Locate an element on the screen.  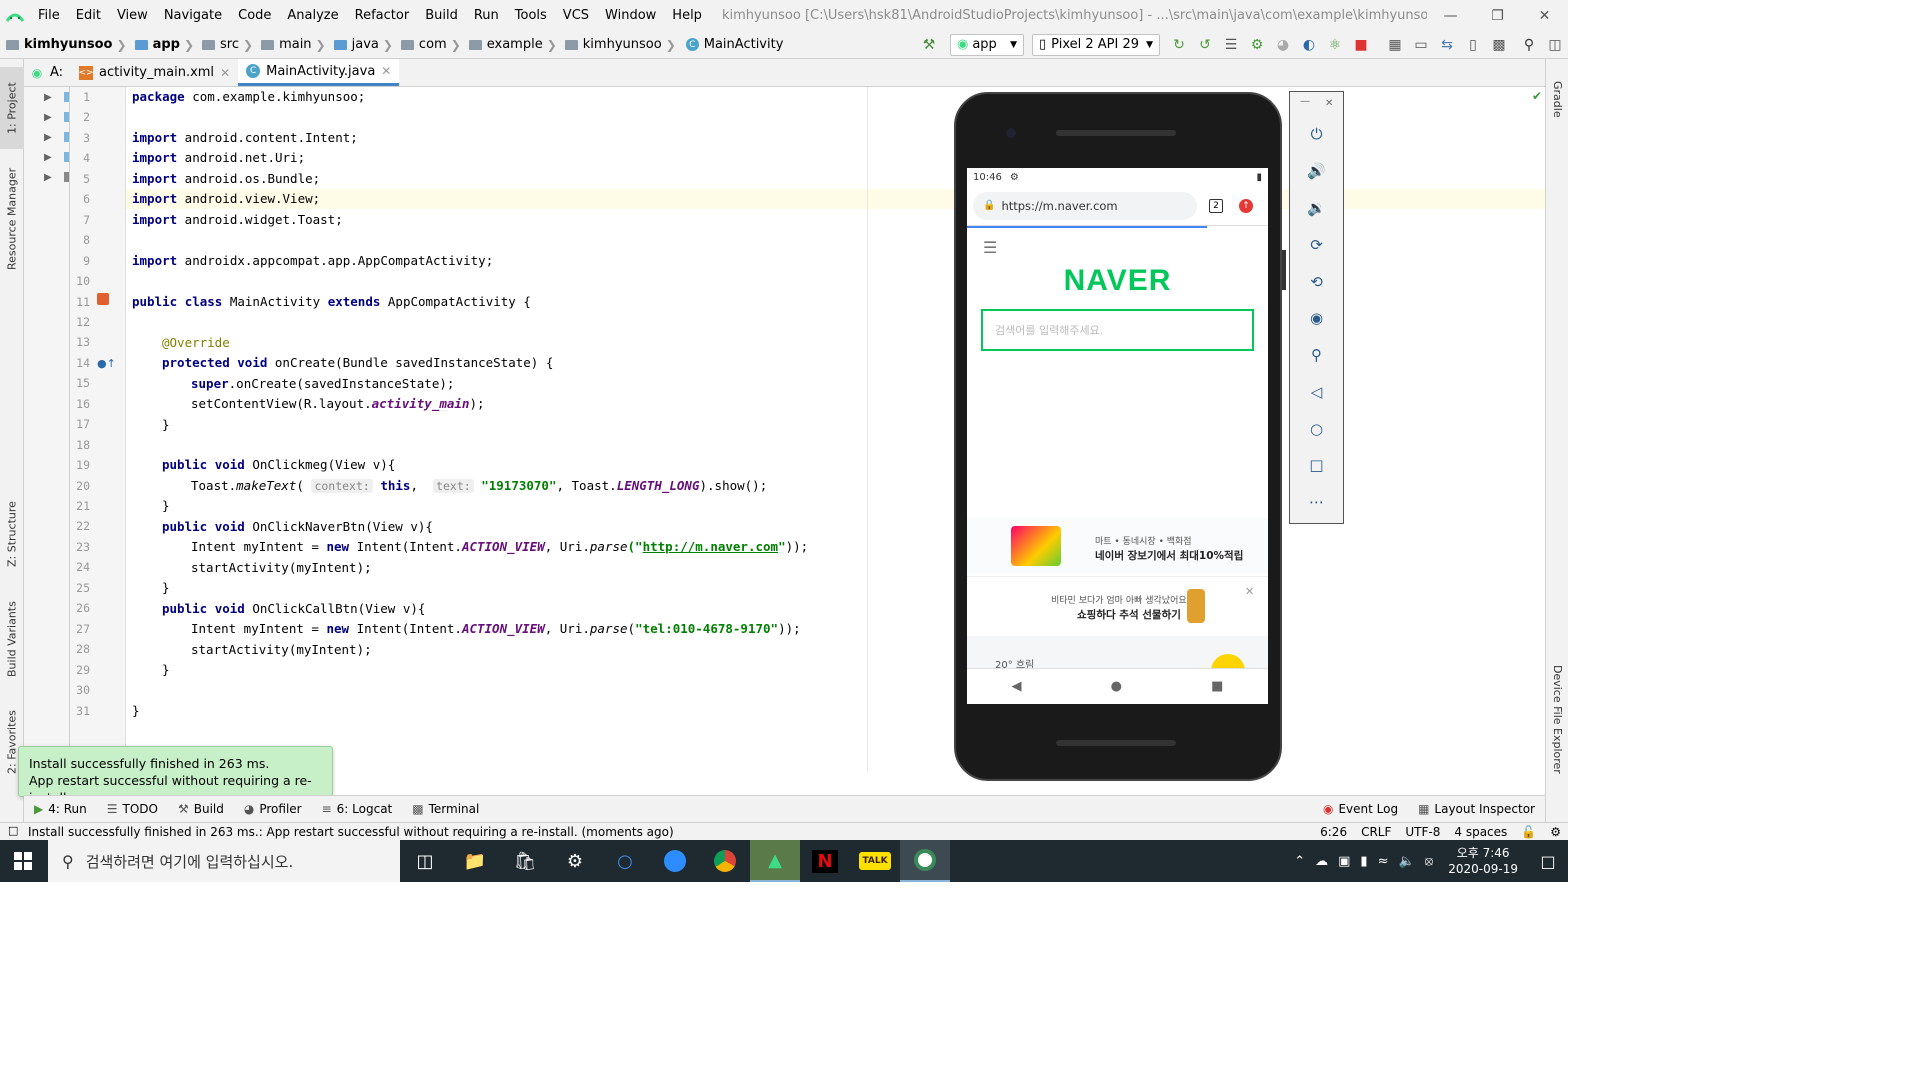
store-icon: 🛍 is located at coordinates (525, 861).